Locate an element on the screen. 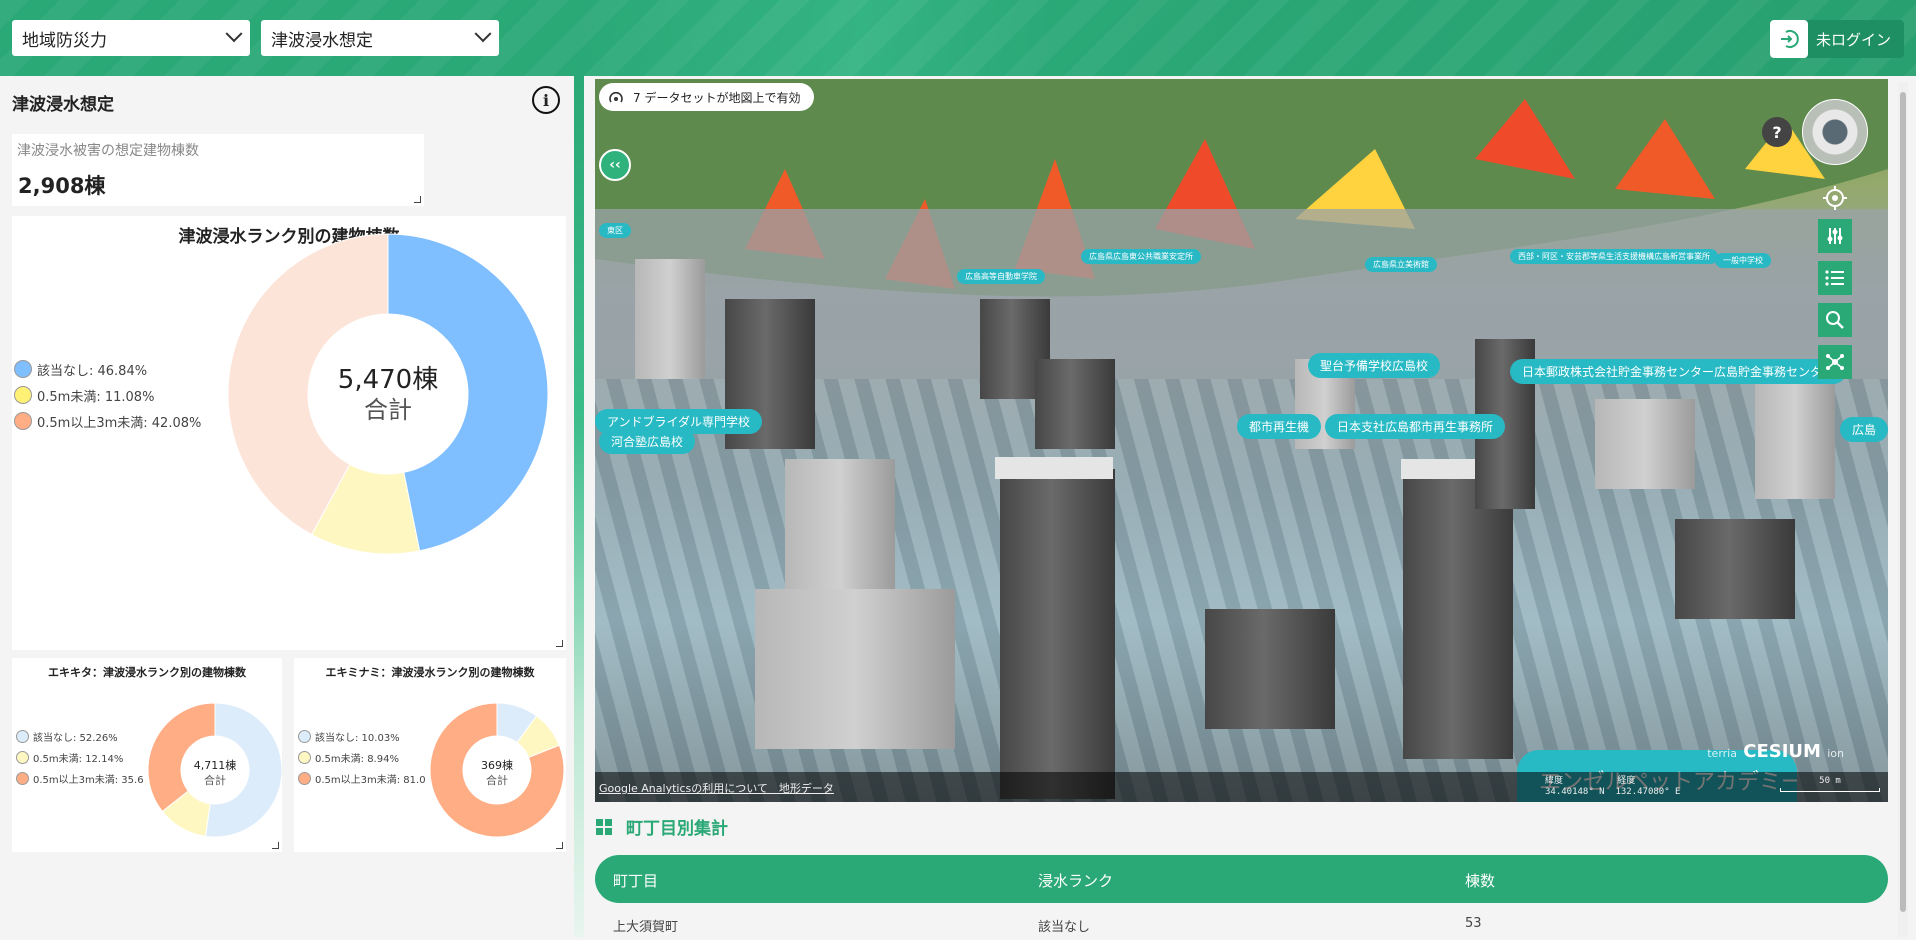  map-label: 東区 is located at coordinates (615, 230).